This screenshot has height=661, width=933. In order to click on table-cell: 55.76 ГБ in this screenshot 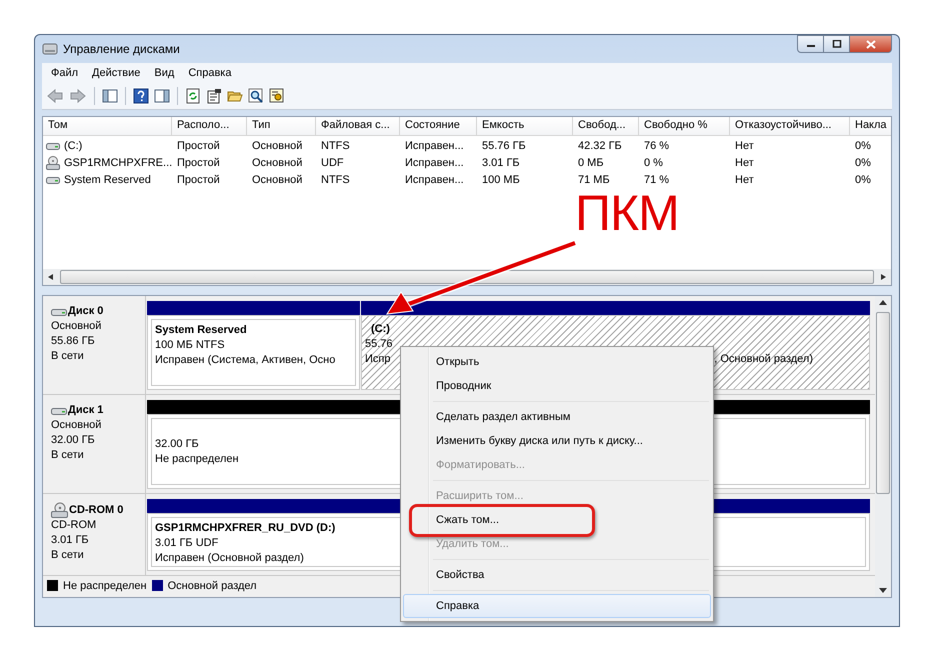, I will do `click(504, 146)`.